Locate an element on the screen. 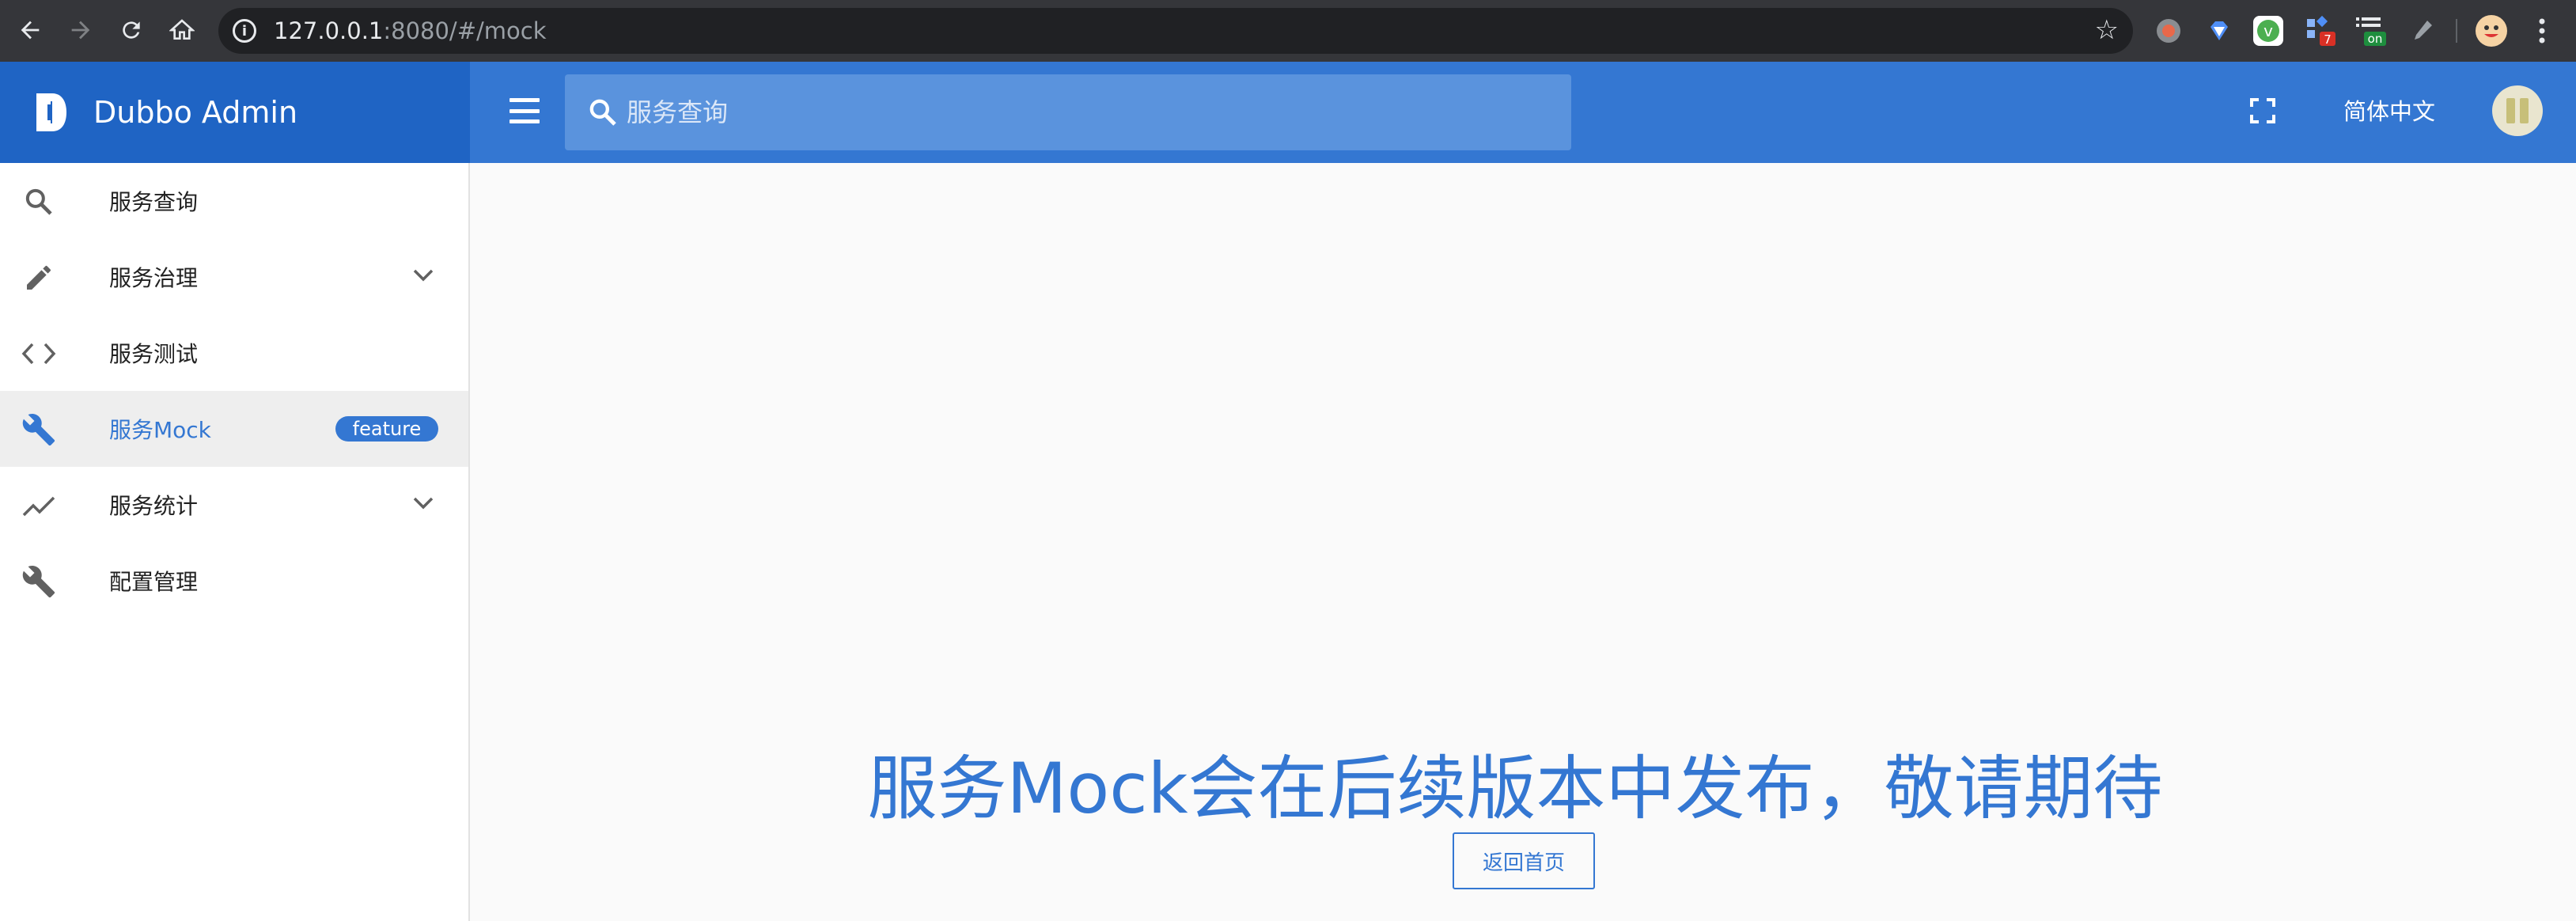 This screenshot has height=921, width=2576. code-icon is located at coordinates (39, 353).